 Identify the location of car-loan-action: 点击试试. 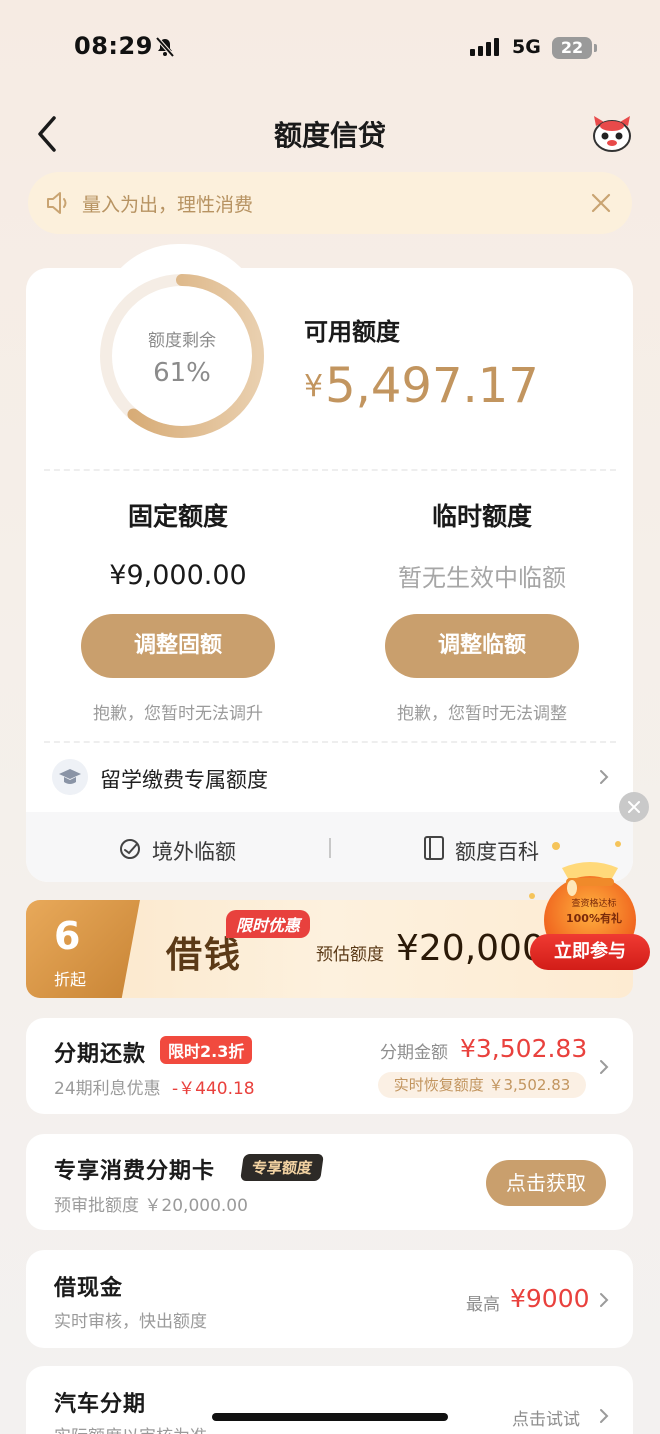
(546, 1417).